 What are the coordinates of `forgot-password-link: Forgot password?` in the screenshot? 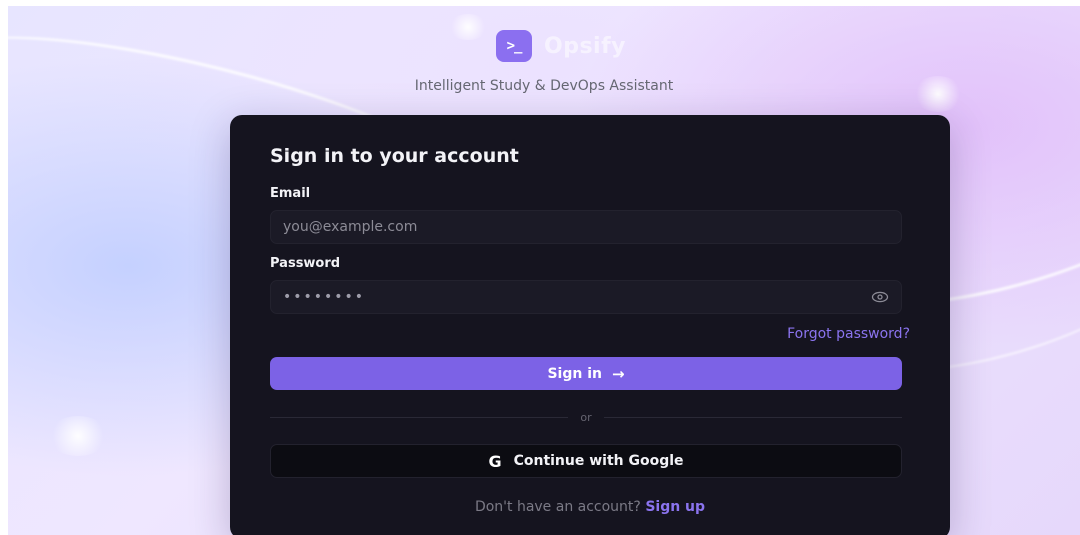 It's located at (848, 334).